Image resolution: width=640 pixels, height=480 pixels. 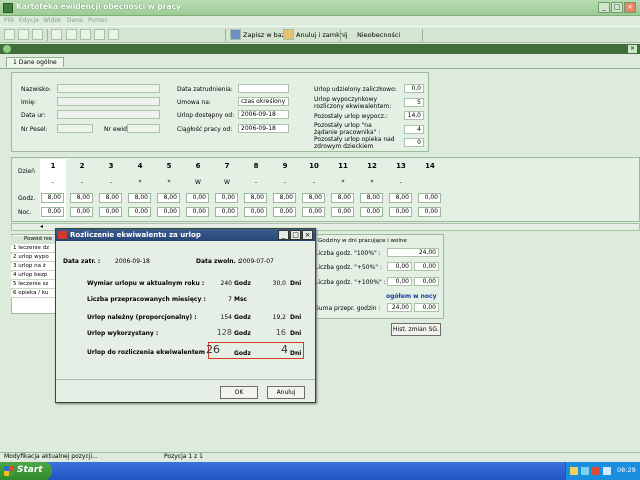 I want to click on dialog-ok-button: OK, so click(x=239, y=392).